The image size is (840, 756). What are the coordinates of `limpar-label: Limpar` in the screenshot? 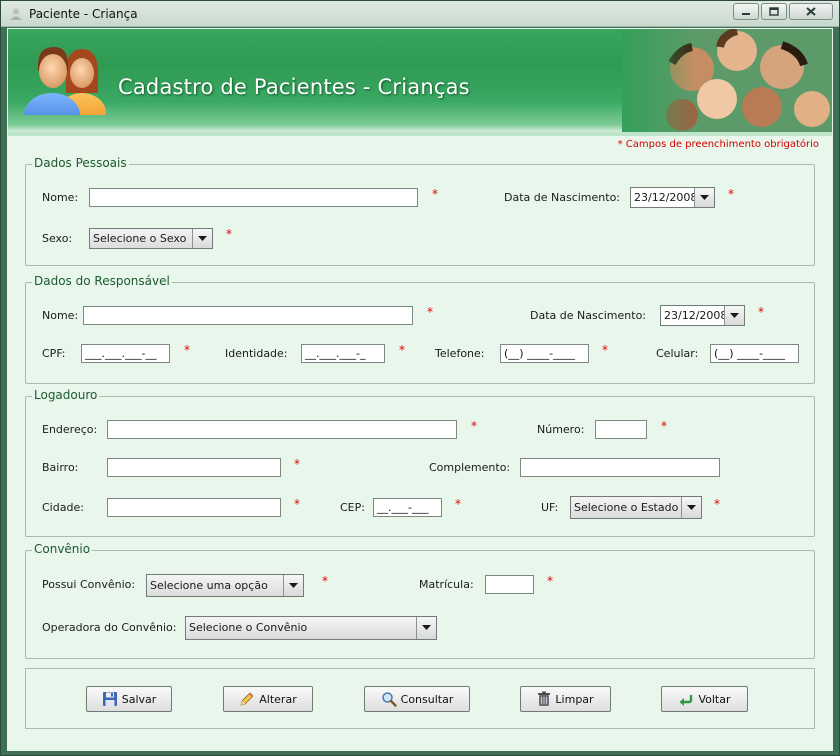 It's located at (574, 699).